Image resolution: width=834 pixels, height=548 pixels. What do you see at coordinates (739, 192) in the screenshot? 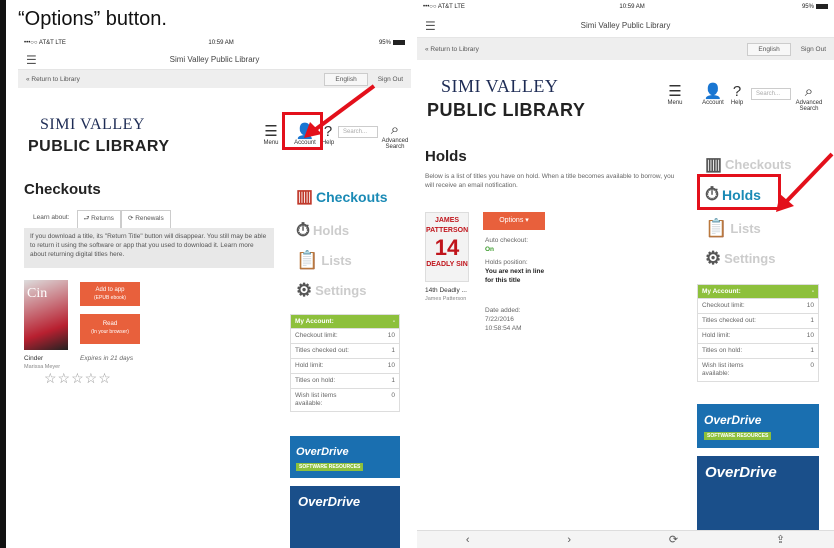
I see `holds-highlight-box` at bounding box center [739, 192].